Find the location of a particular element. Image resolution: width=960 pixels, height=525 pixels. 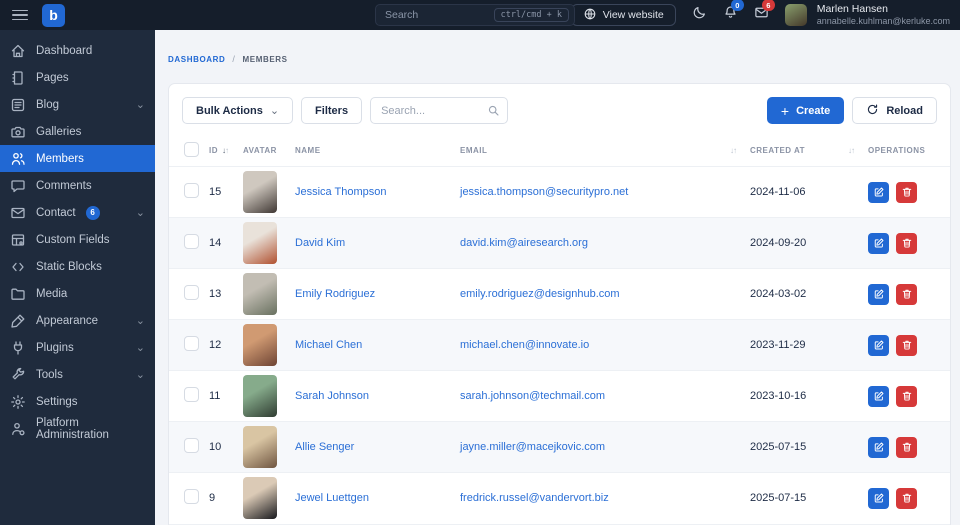

member-name-link: Emily Rodriguez is located at coordinates (335, 294).